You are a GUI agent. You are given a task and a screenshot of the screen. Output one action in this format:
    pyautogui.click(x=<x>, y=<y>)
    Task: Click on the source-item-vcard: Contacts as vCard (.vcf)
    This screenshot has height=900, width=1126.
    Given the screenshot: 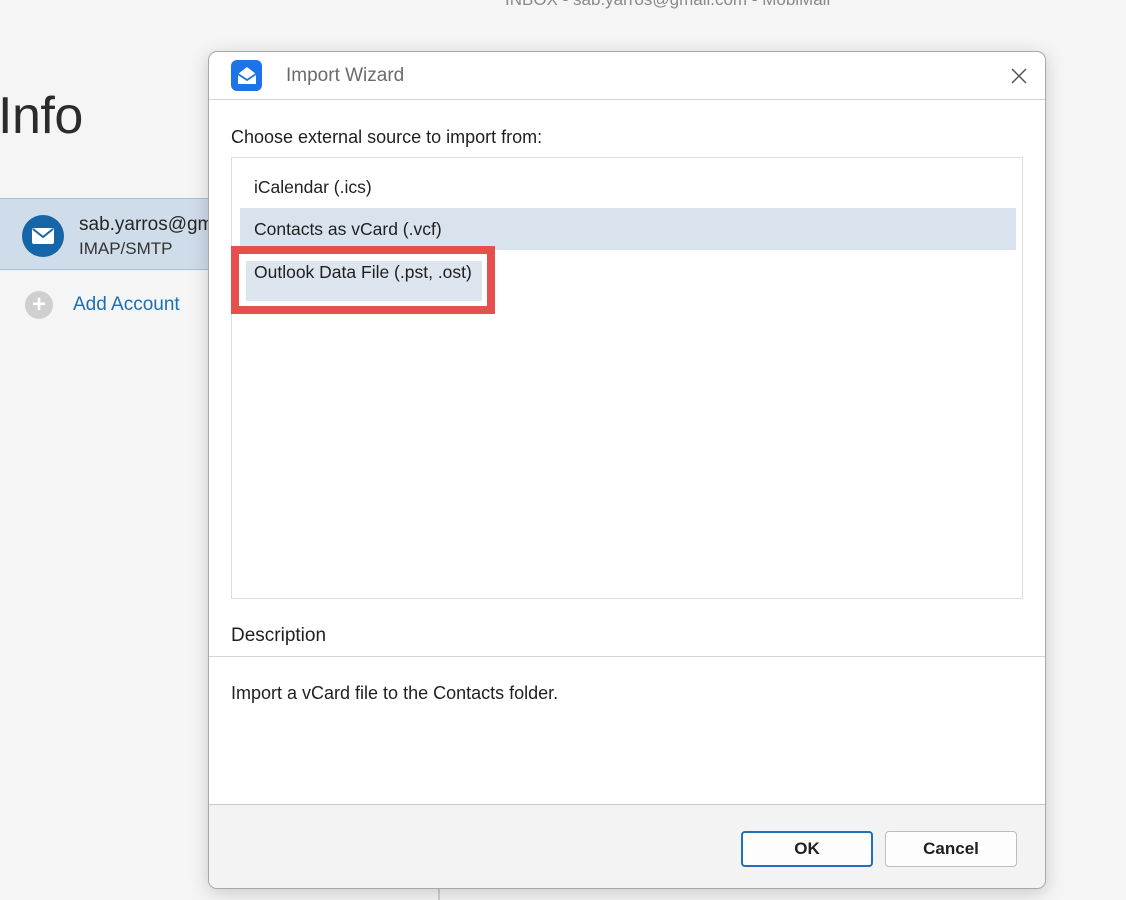 What is the action you would take?
    pyautogui.click(x=623, y=261)
    